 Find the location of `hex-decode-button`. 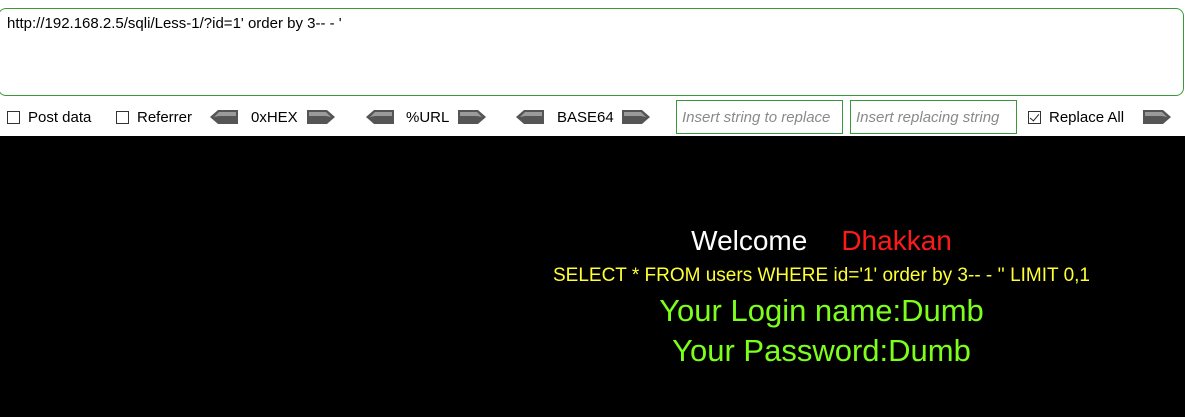

hex-decode-button is located at coordinates (224, 117).